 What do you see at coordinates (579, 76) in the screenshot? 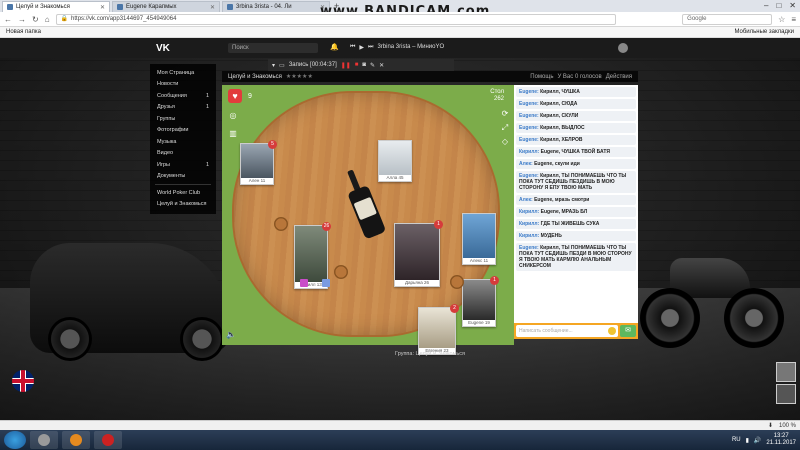
I see `votes-label: У Вас 0 голосов` at bounding box center [579, 76].